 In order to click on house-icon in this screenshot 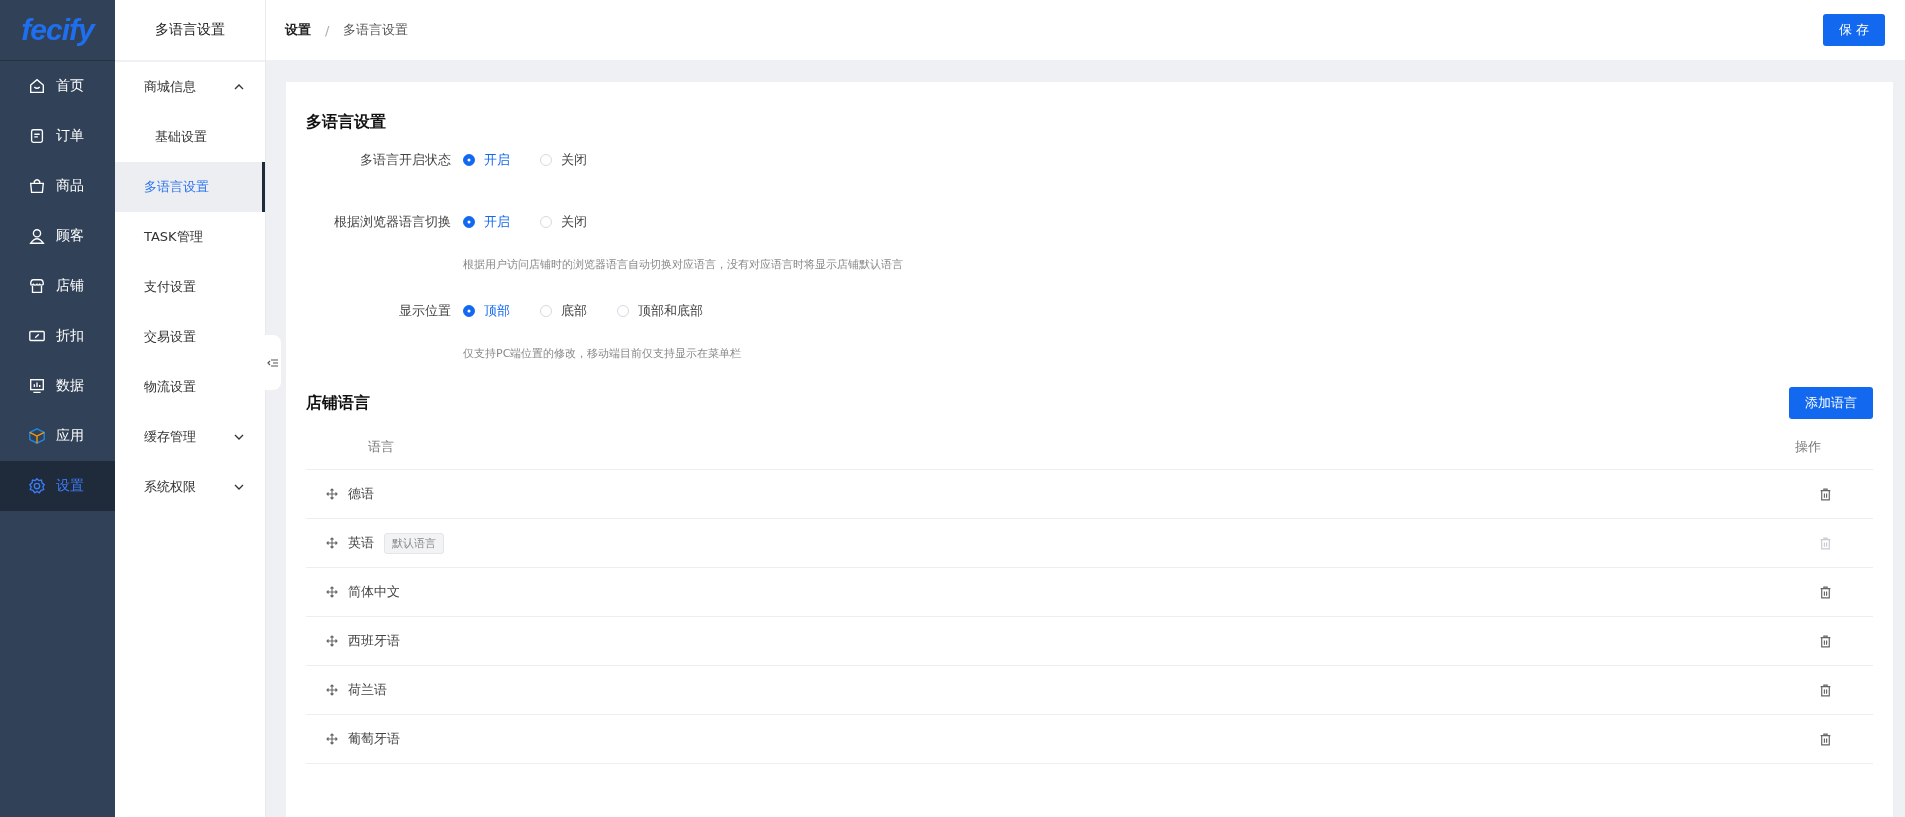, I will do `click(37, 86)`.